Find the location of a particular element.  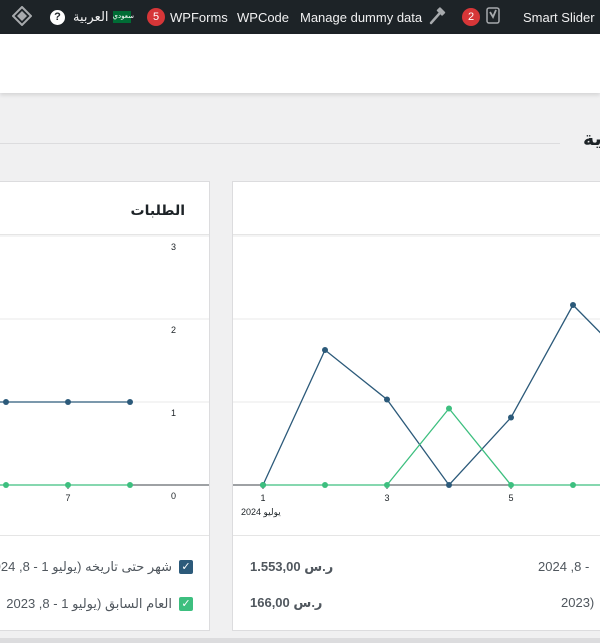

orders-card-title: الطلبات is located at coordinates (157, 210).